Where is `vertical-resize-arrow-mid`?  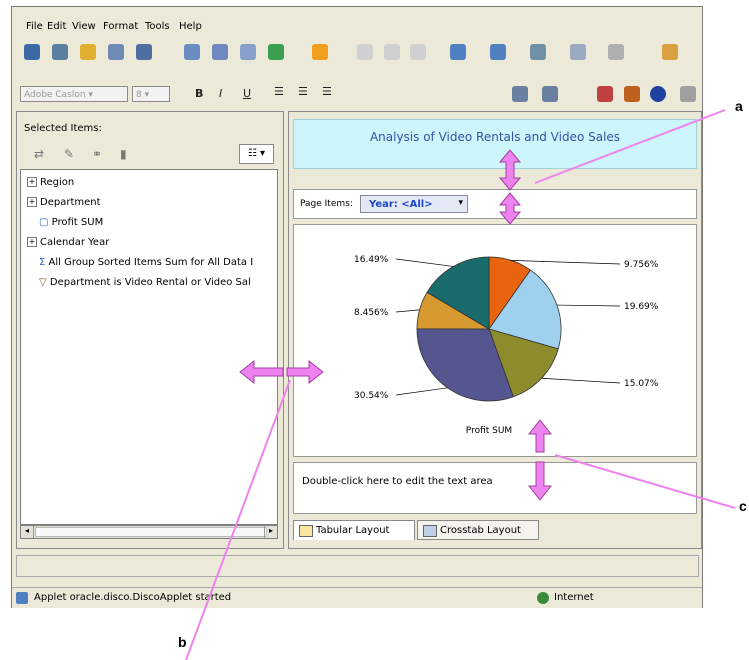 vertical-resize-arrow-mid is located at coordinates (510, 208).